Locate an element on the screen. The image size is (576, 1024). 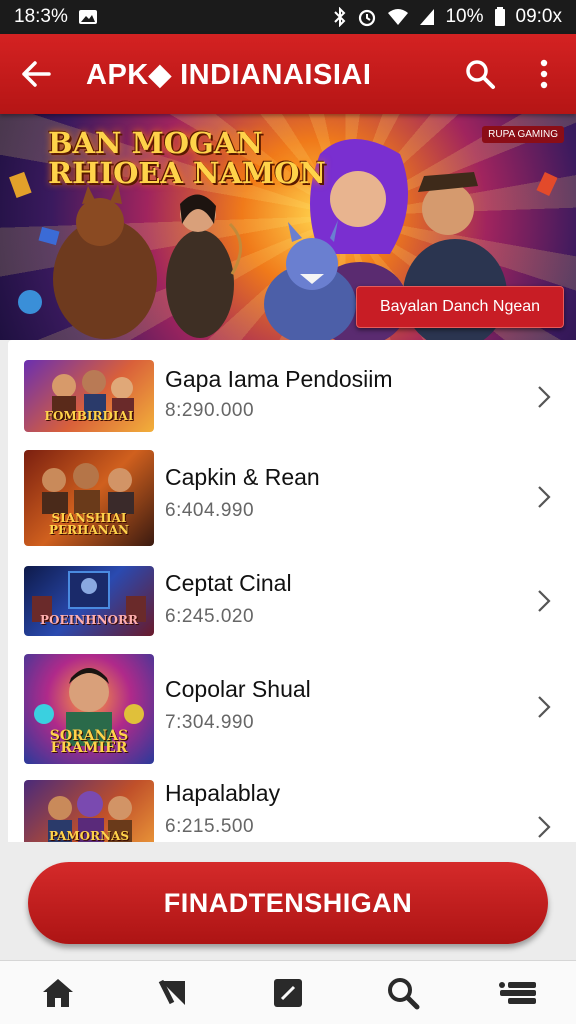
status-left: 18:3% is located at coordinates (56, 17).